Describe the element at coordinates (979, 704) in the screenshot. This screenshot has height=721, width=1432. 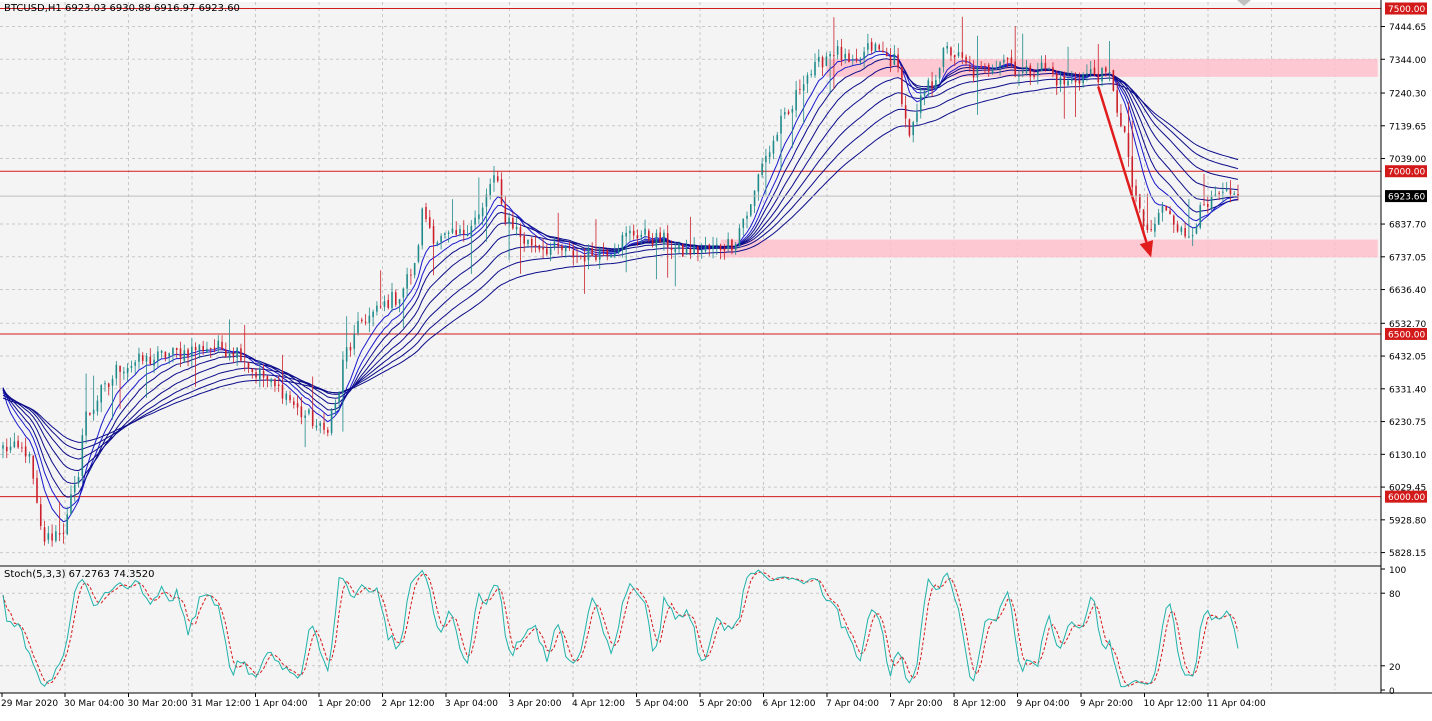
I see `time-tick-label: 8 Apr 12:00` at that location.